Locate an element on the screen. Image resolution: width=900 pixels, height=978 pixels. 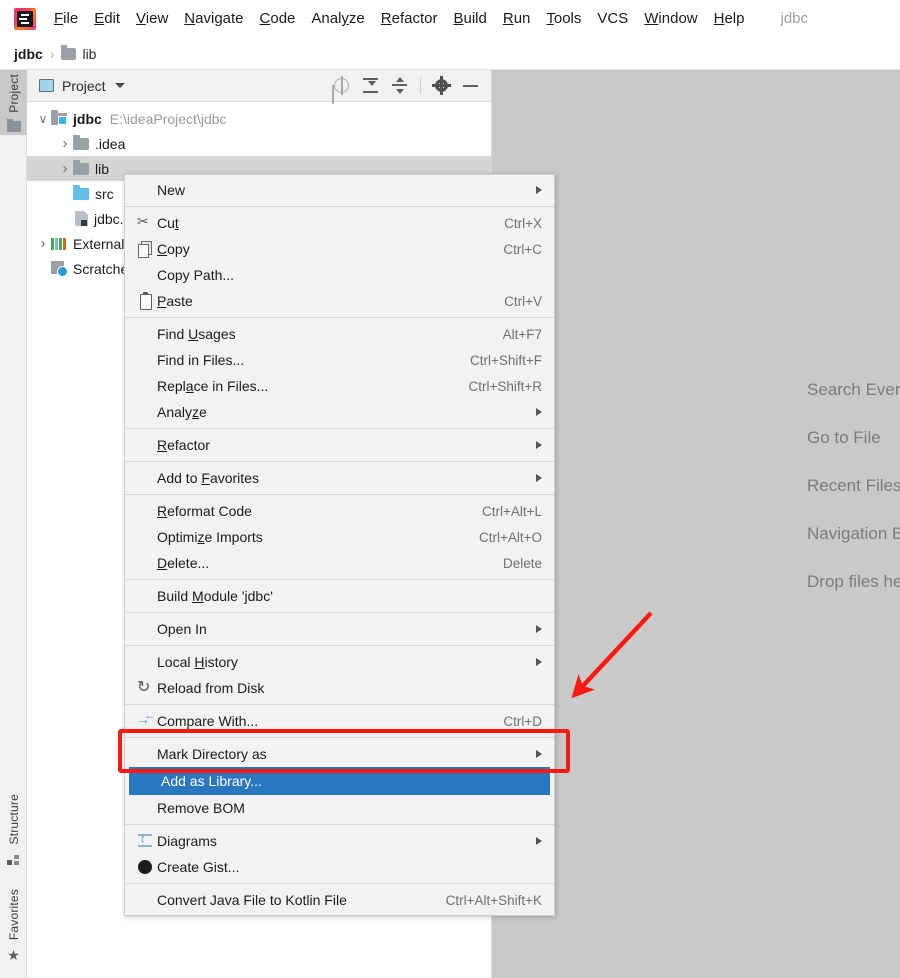
context-menu-item: Delete... Delete is located at coordinates (339, 563).